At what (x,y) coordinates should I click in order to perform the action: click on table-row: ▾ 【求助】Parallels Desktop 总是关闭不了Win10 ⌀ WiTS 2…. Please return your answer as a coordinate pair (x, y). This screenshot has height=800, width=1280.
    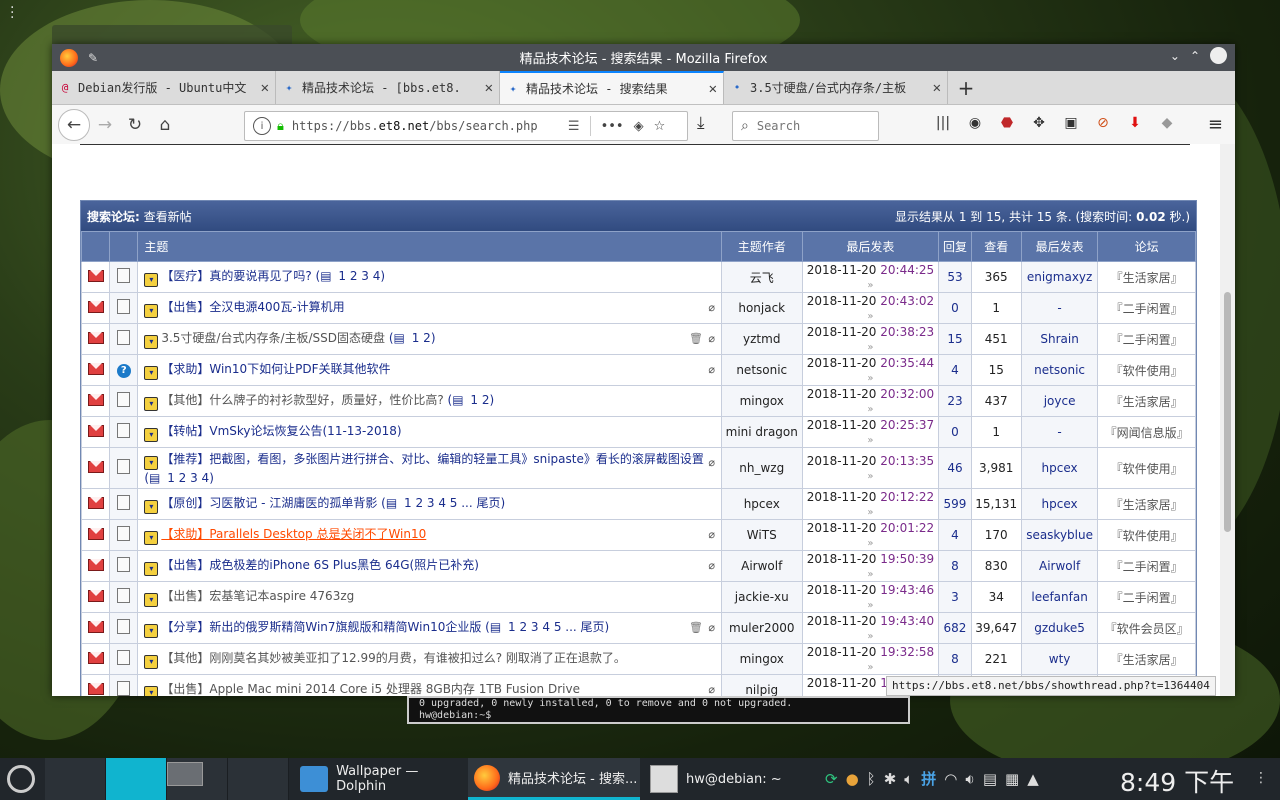
    Looking at the image, I should click on (638, 535).